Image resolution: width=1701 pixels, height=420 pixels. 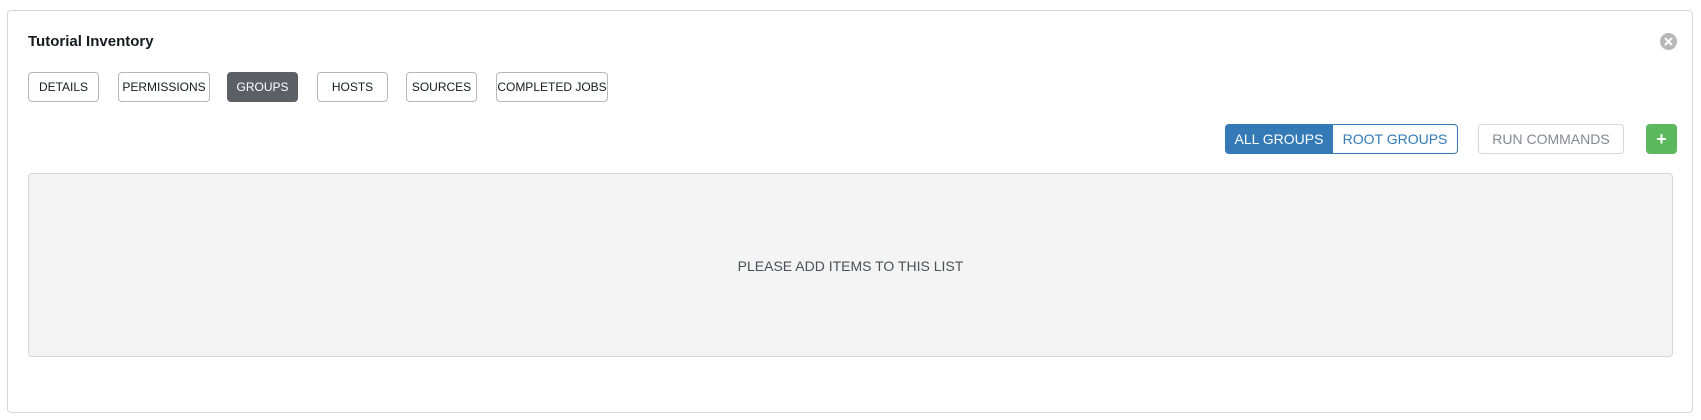 What do you see at coordinates (1668, 41) in the screenshot?
I see `close-icon` at bounding box center [1668, 41].